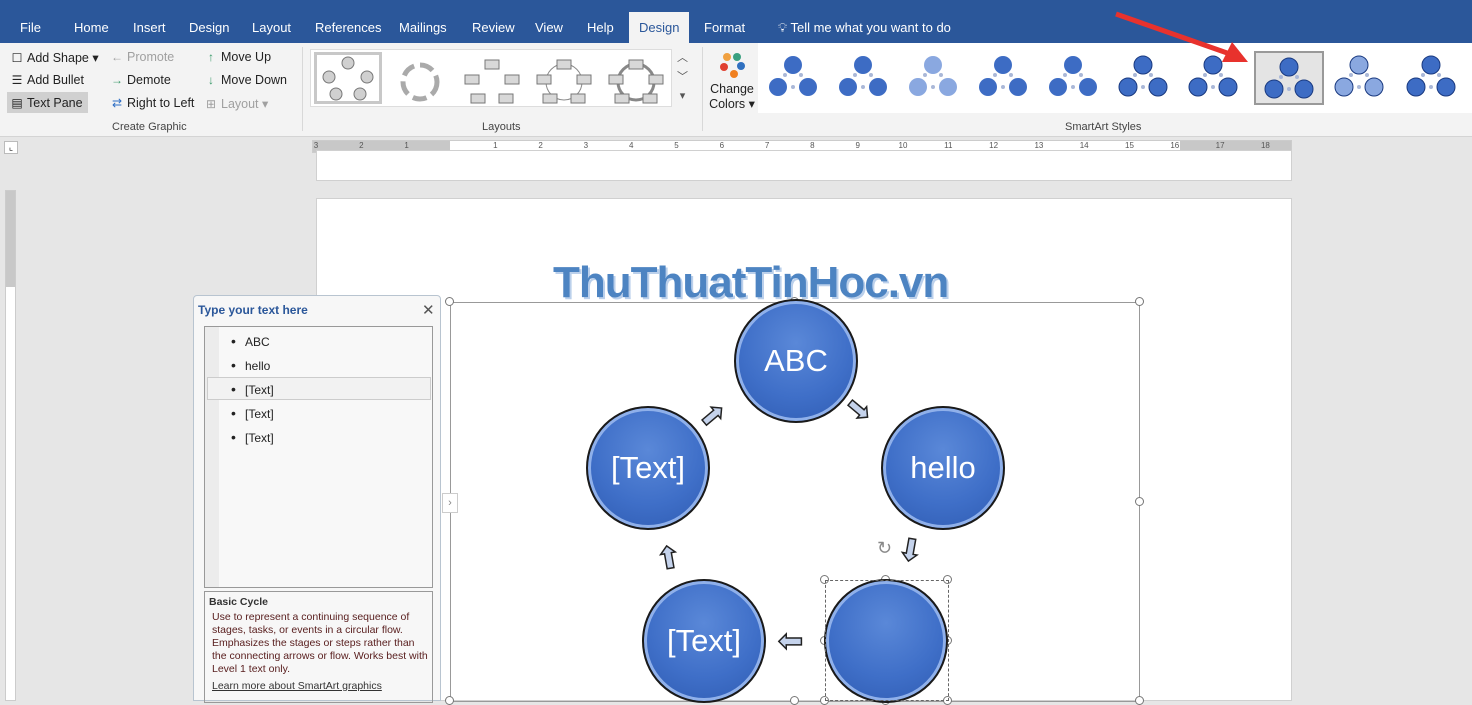 This screenshot has height=705, width=1472. What do you see at coordinates (751, 282) in the screenshot?
I see `watermark-logo: ThuThuatTinHoc.vn` at bounding box center [751, 282].